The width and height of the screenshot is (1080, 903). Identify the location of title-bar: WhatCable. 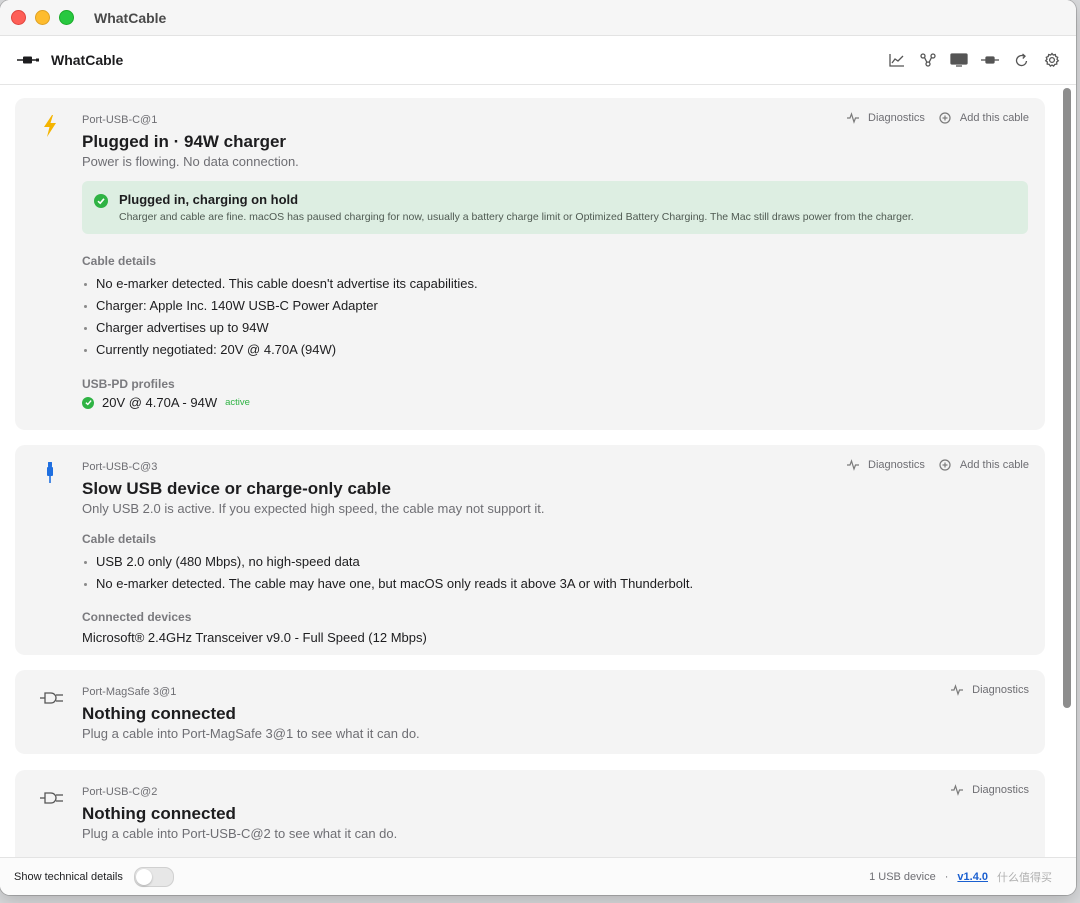
(538, 18).